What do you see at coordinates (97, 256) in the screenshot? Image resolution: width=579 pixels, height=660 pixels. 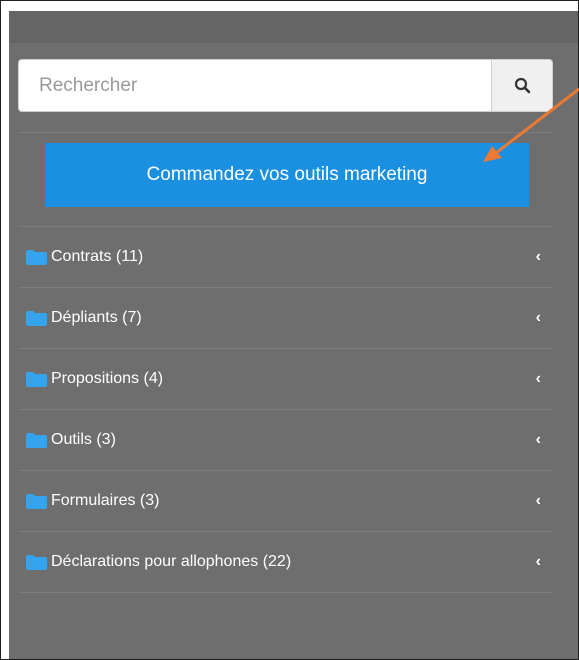 I see `menu-item-label: Contrats (11)` at bounding box center [97, 256].